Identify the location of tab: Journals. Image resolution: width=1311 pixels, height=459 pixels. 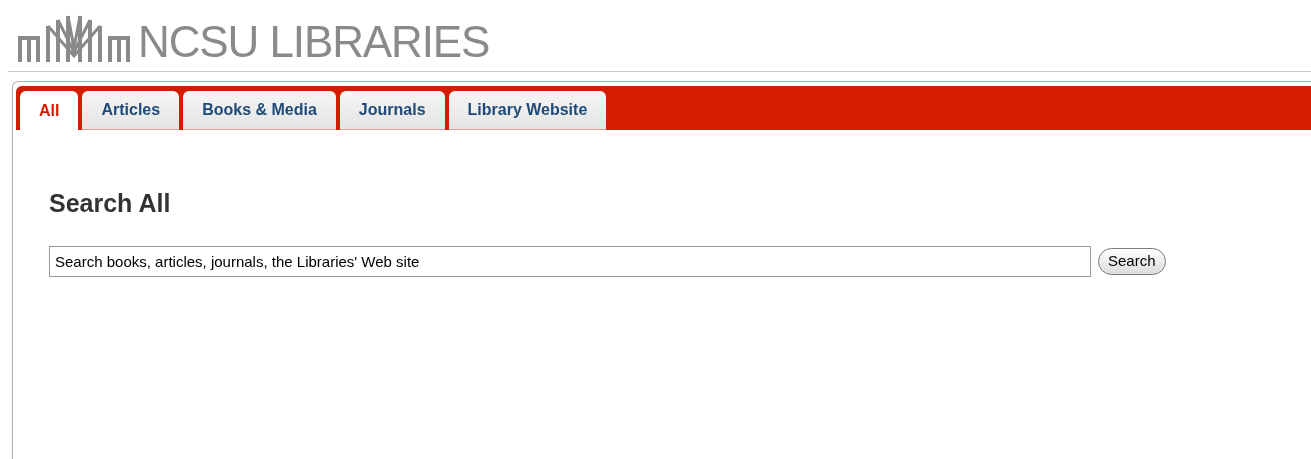
(392, 110).